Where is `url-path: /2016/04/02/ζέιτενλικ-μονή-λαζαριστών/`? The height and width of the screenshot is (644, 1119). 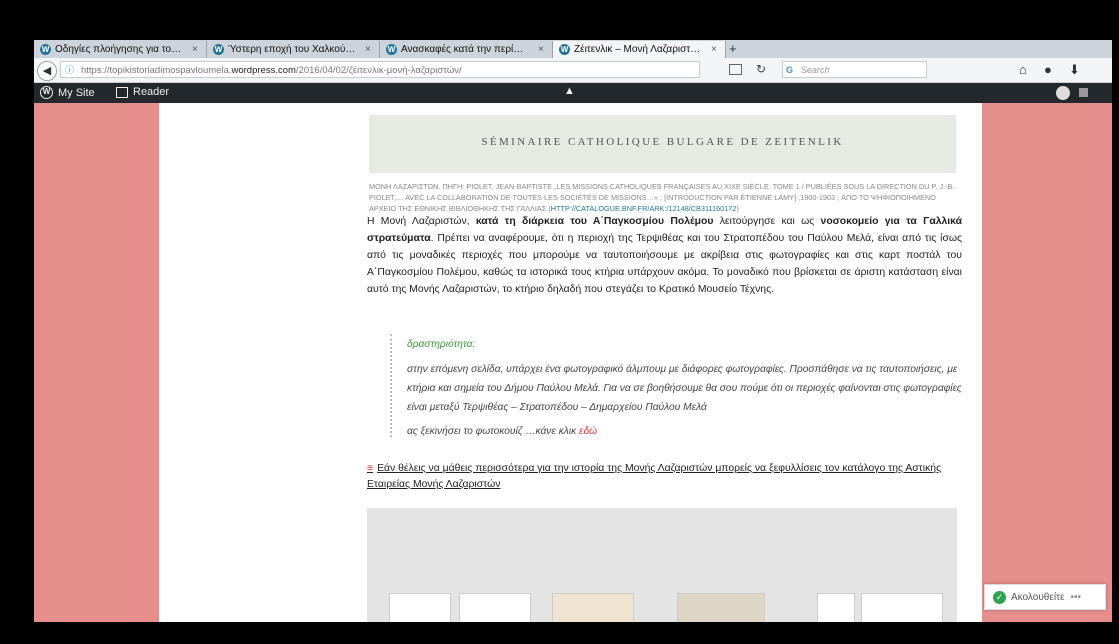
url-path: /2016/04/02/ζέιτενλικ-μονή-λαζαριστών/ is located at coordinates (378, 70).